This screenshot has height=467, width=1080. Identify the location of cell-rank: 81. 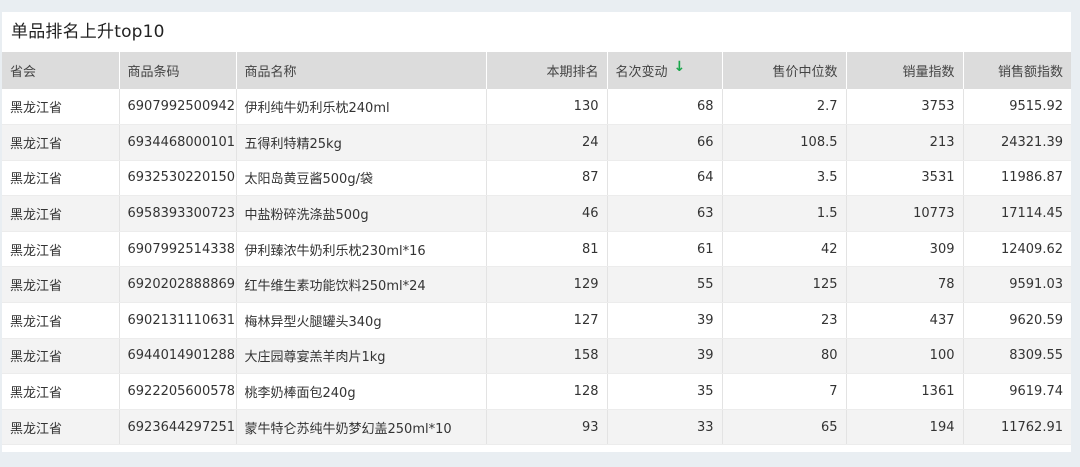
(546, 249).